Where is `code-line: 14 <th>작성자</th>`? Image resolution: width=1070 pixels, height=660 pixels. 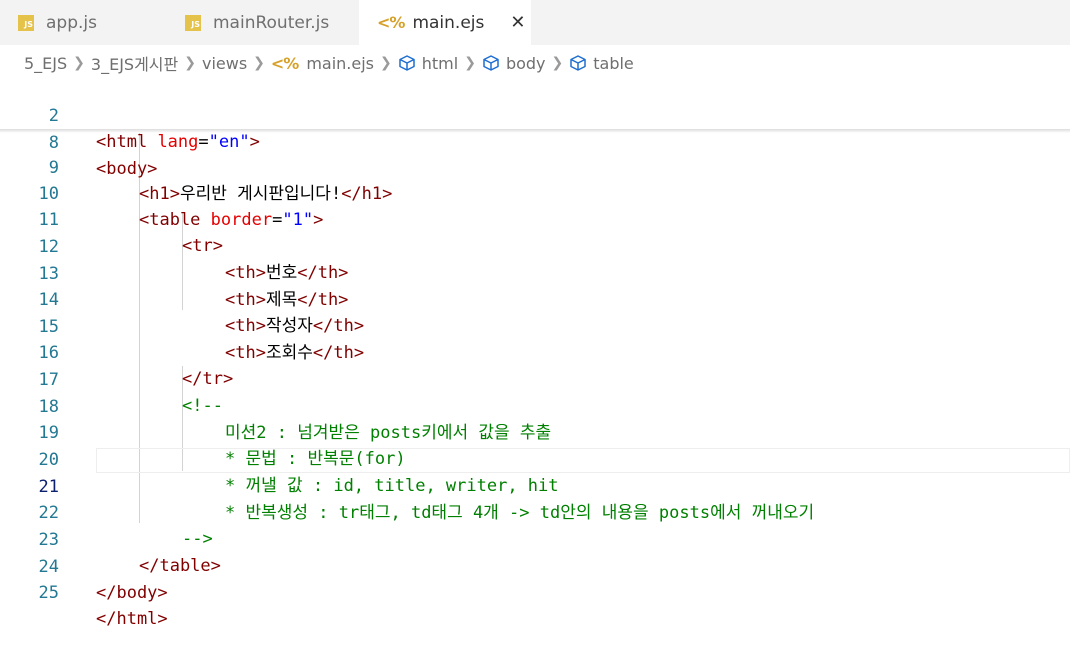 code-line: 14 <th>작성자</th> is located at coordinates (535, 298).